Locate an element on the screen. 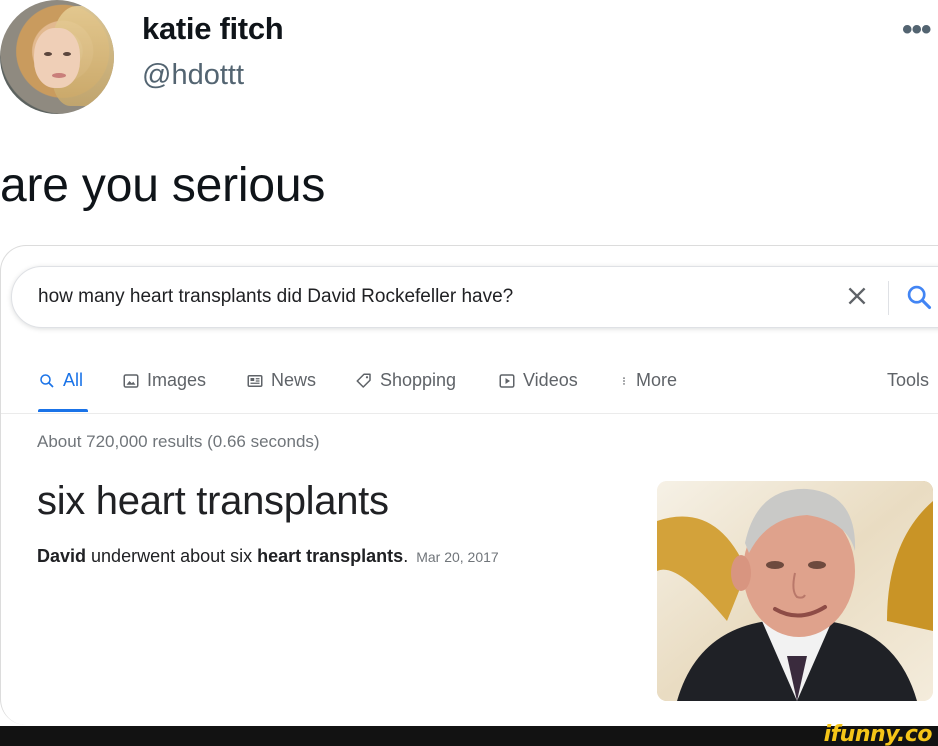  portrait-image is located at coordinates (795, 591).